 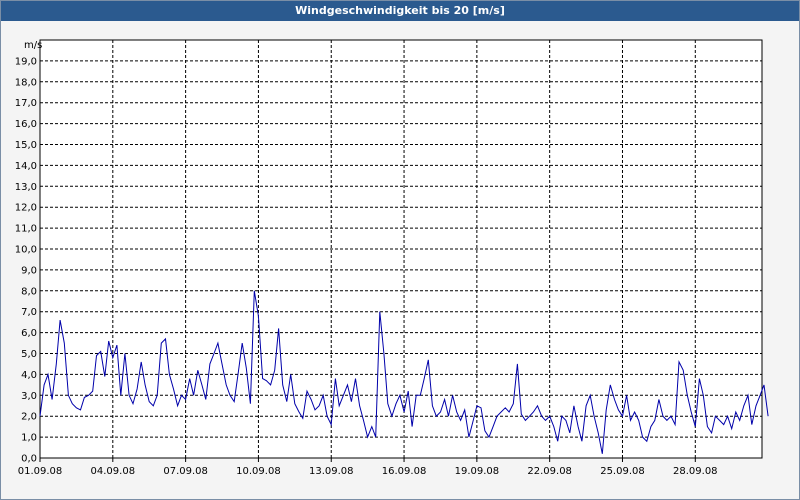 I want to click on y-tick-label: 1,0, so click(x=29, y=438).